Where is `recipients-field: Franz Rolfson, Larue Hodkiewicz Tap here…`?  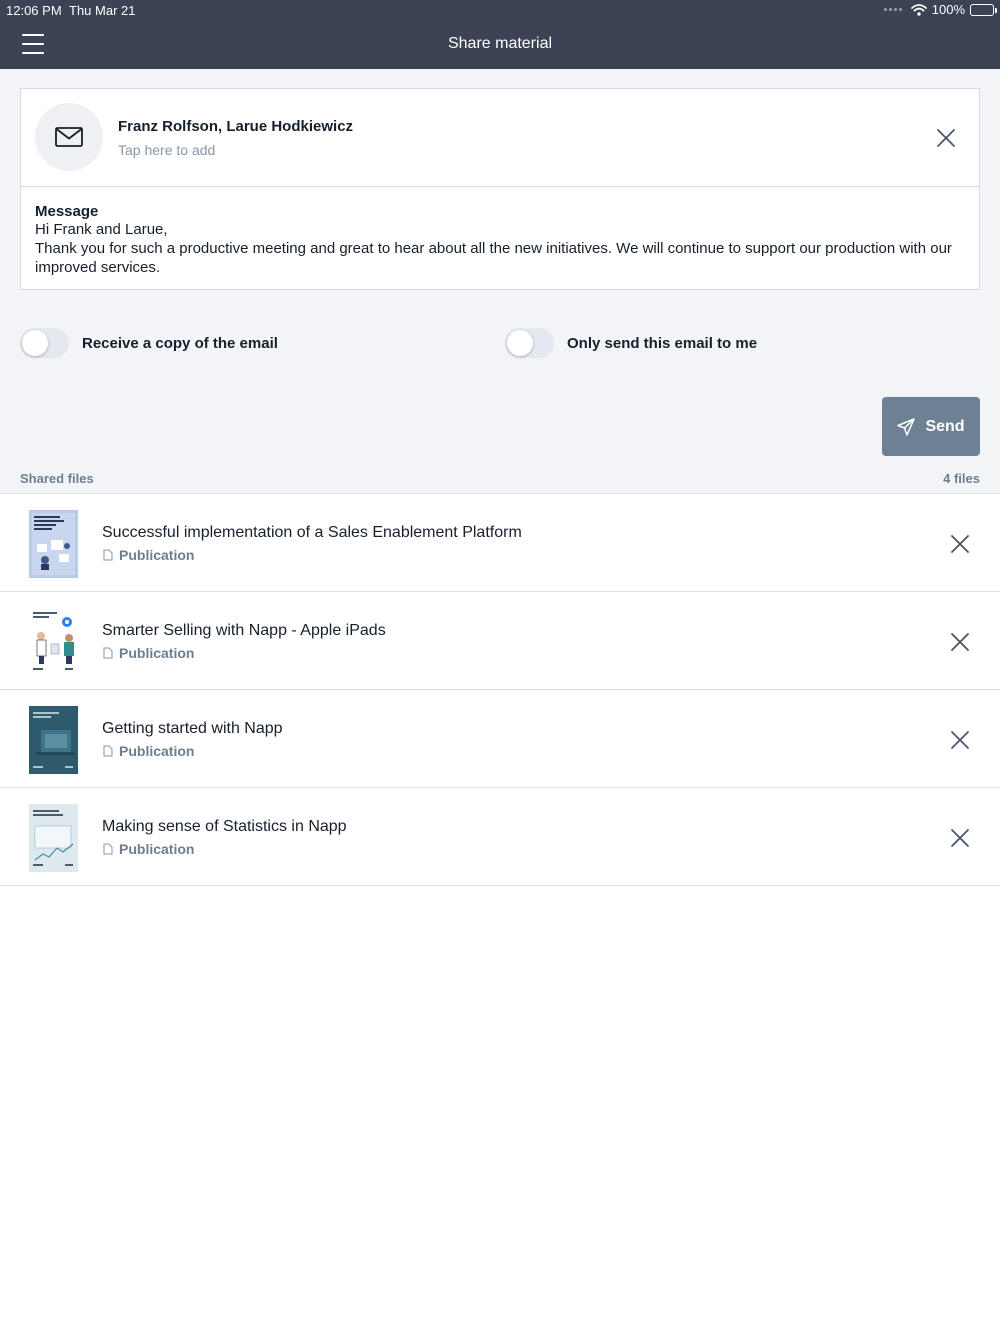
recipients-field: Franz Rolfson, Larue Hodkiewicz Tap here… is located at coordinates (500, 138).